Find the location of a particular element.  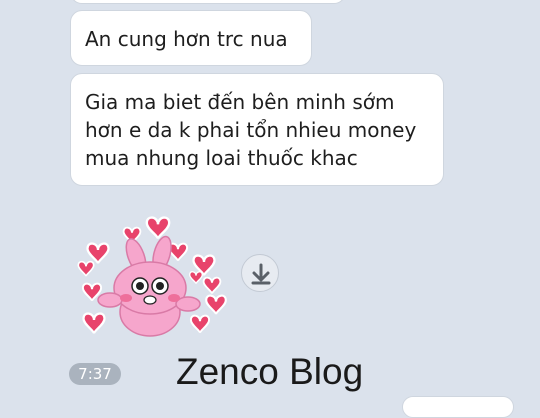

next-message-bubble is located at coordinates (458, 407).